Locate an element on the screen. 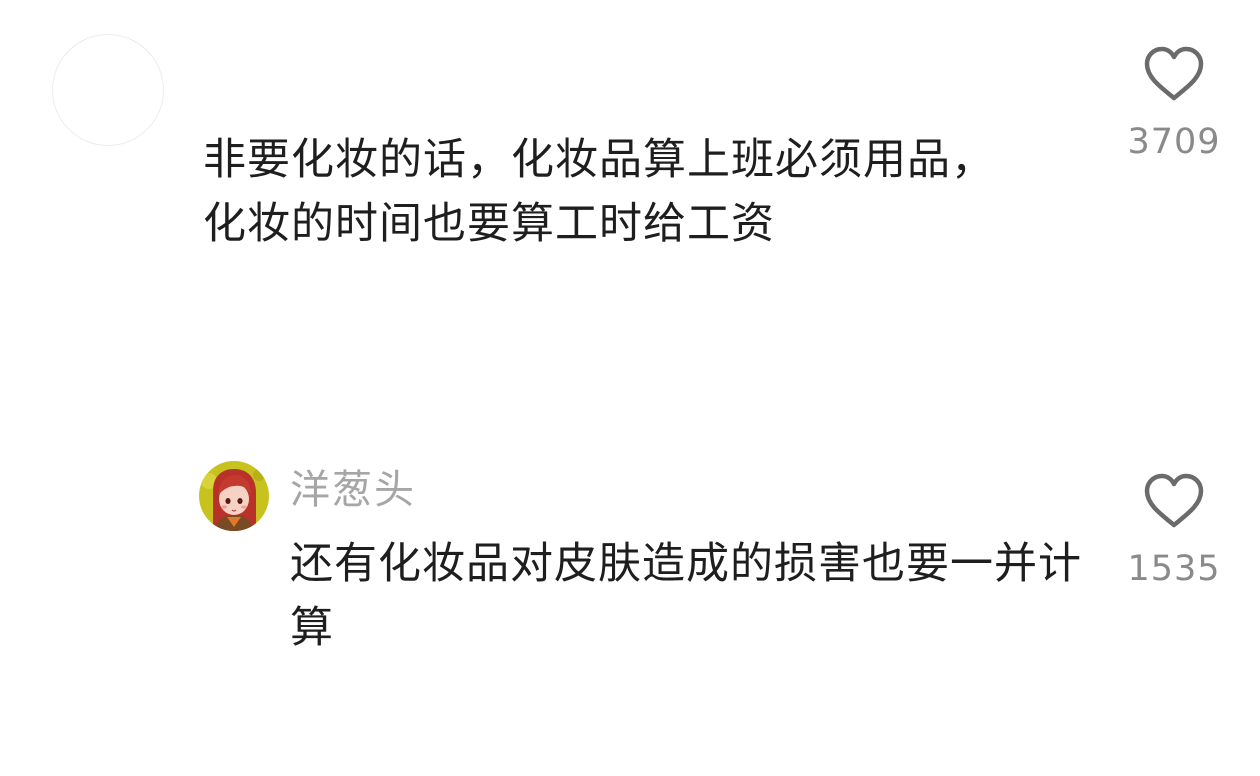 The width and height of the screenshot is (1260, 776). username: 洋葱头 is located at coordinates (353, 490).